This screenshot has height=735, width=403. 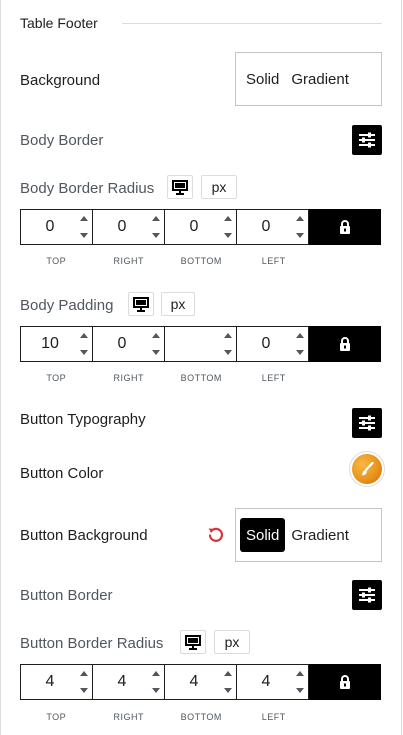 I want to click on background-type-toggle: Solid Gradient, so click(x=308, y=79).